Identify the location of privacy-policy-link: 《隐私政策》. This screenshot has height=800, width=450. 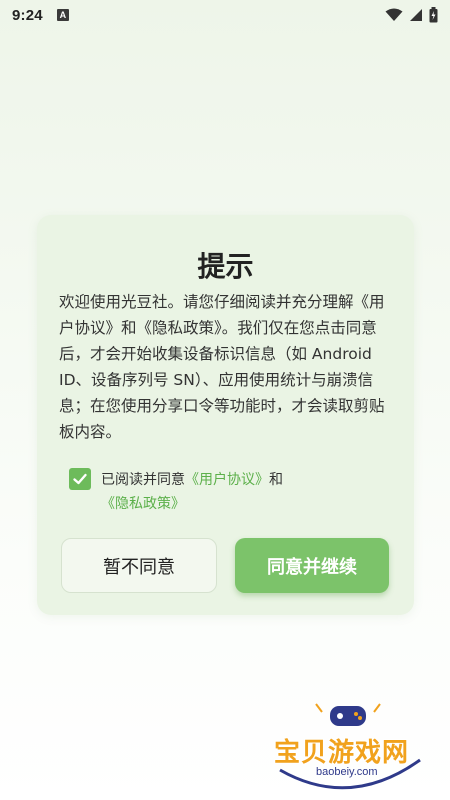
(143, 504).